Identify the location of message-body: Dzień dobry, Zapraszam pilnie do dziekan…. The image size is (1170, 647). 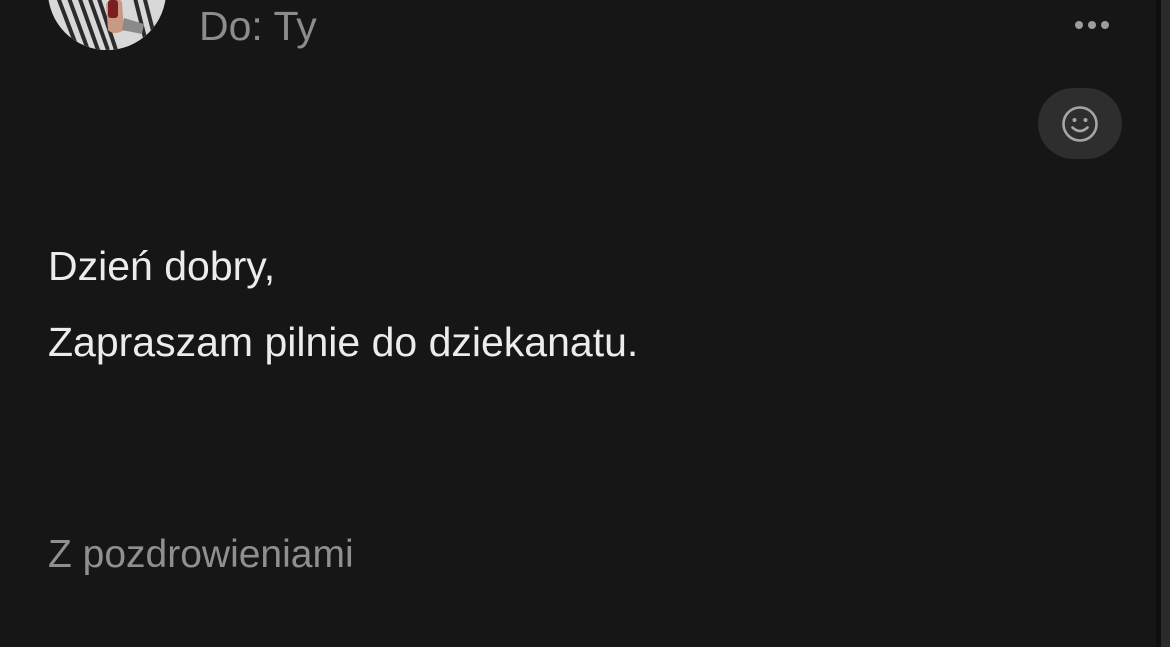
(343, 304).